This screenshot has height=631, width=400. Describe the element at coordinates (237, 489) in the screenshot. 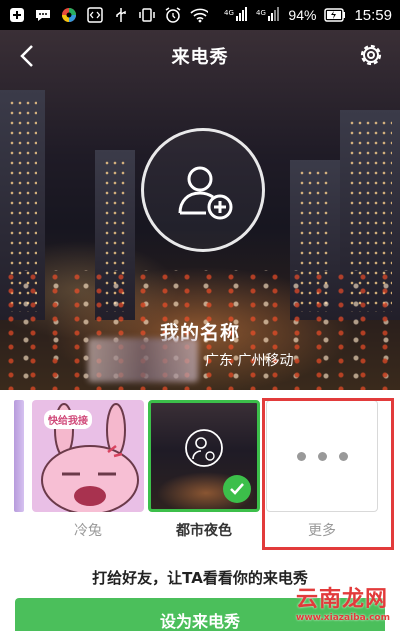

I see `selected-check-icon` at that location.